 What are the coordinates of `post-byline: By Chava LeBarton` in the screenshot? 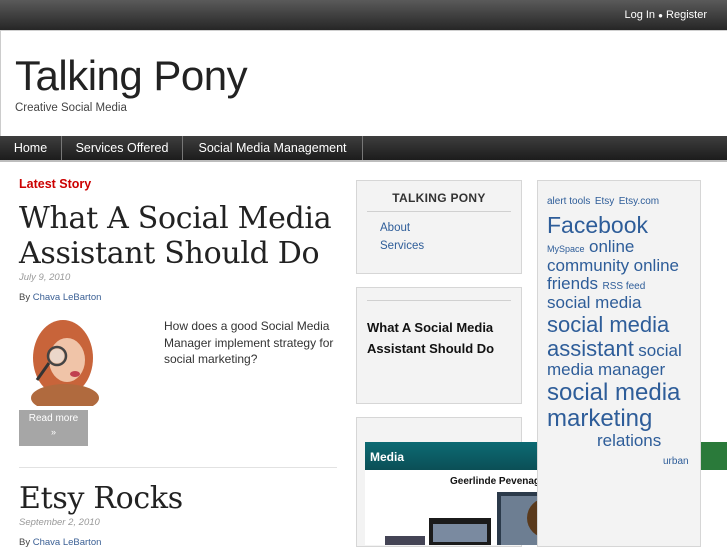 It's located at (60, 297).